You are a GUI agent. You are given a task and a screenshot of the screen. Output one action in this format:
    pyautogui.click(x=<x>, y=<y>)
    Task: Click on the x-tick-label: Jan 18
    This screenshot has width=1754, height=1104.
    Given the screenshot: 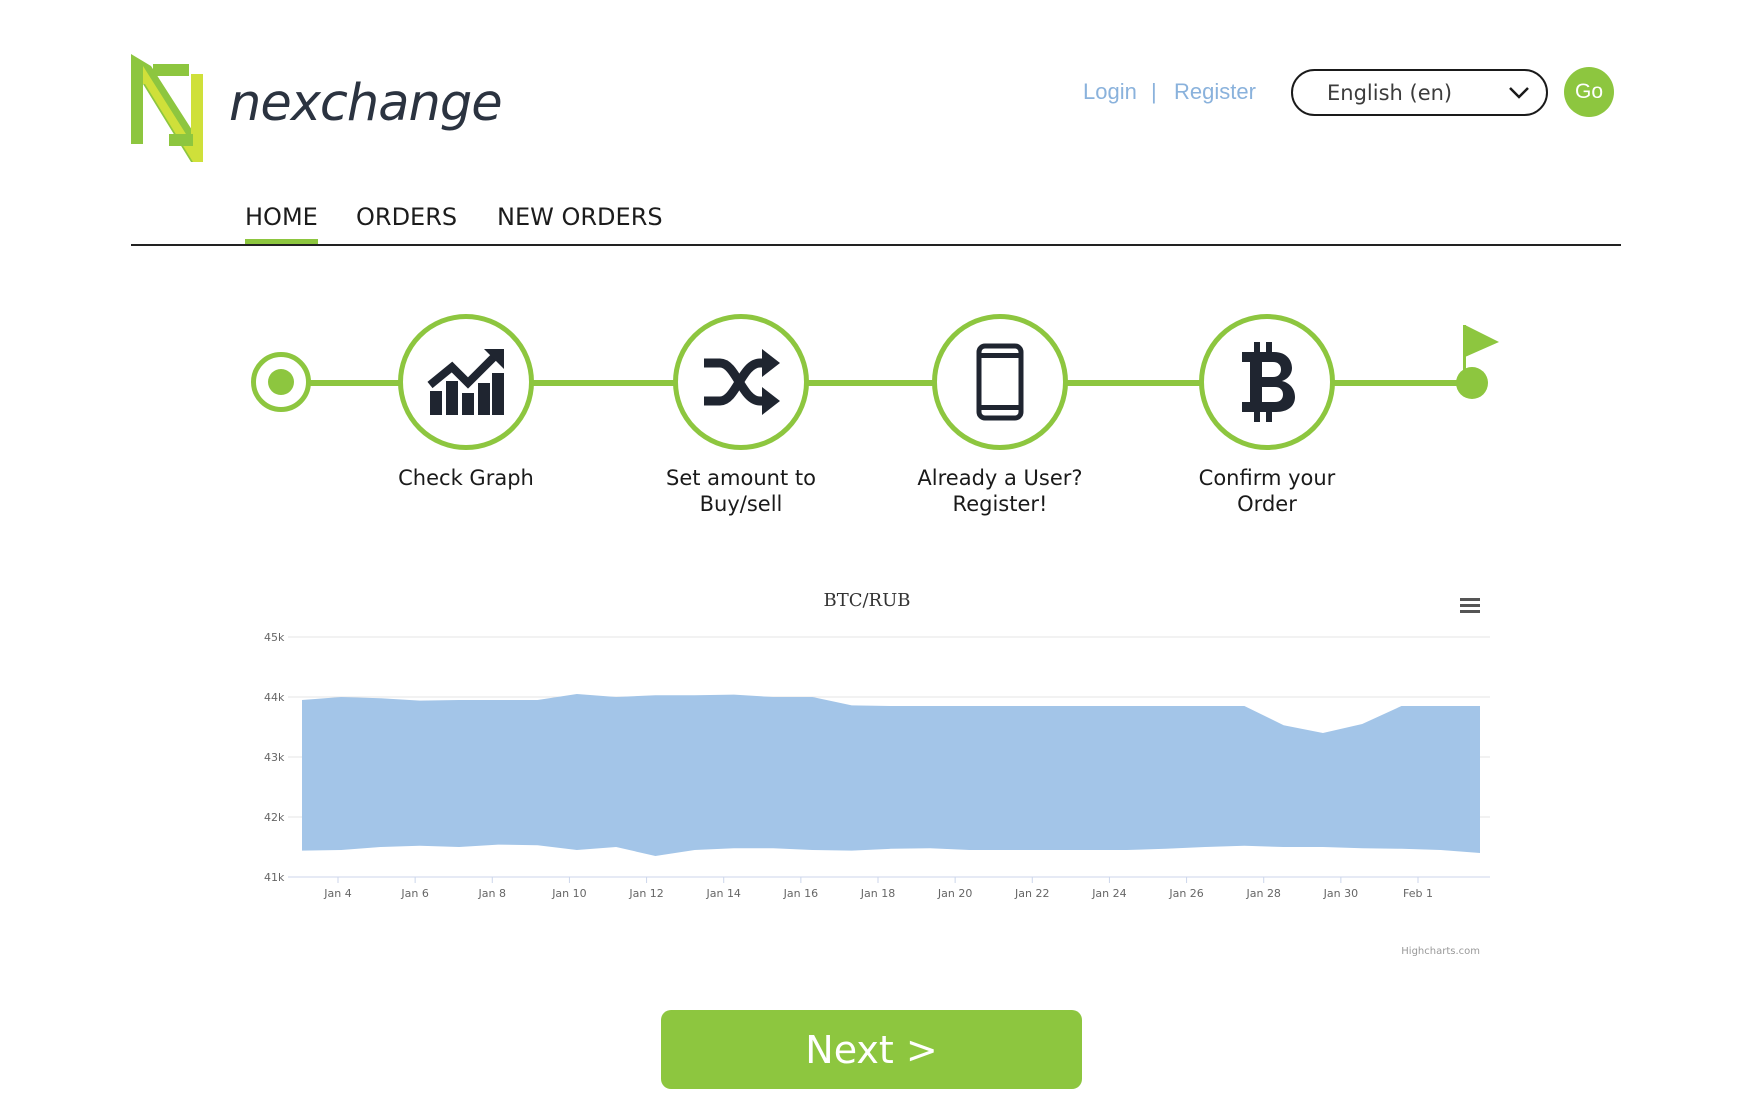 What is the action you would take?
    pyautogui.click(x=877, y=893)
    